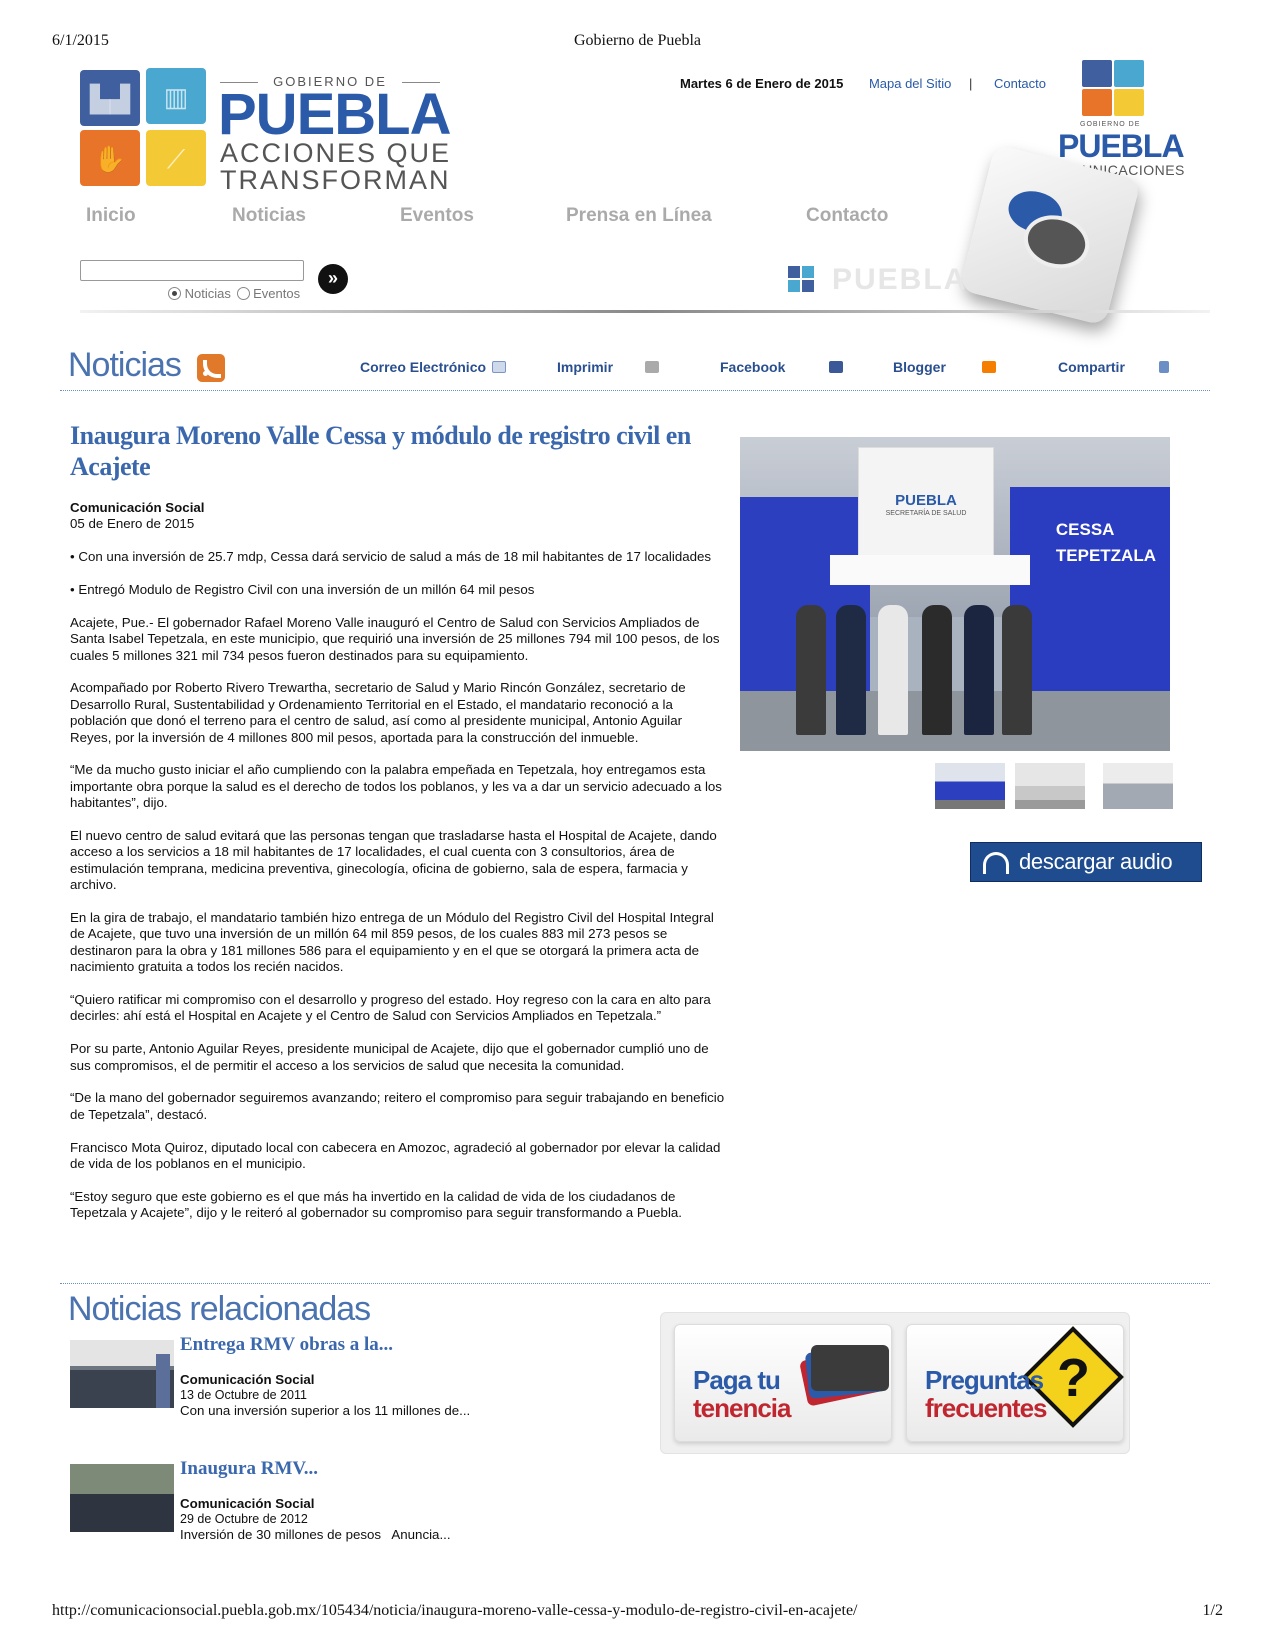 The width and height of the screenshot is (1275, 1650). Describe the element at coordinates (1105, 555) in the screenshot. I see `photo-building-line-2: TEPETZALA` at that location.